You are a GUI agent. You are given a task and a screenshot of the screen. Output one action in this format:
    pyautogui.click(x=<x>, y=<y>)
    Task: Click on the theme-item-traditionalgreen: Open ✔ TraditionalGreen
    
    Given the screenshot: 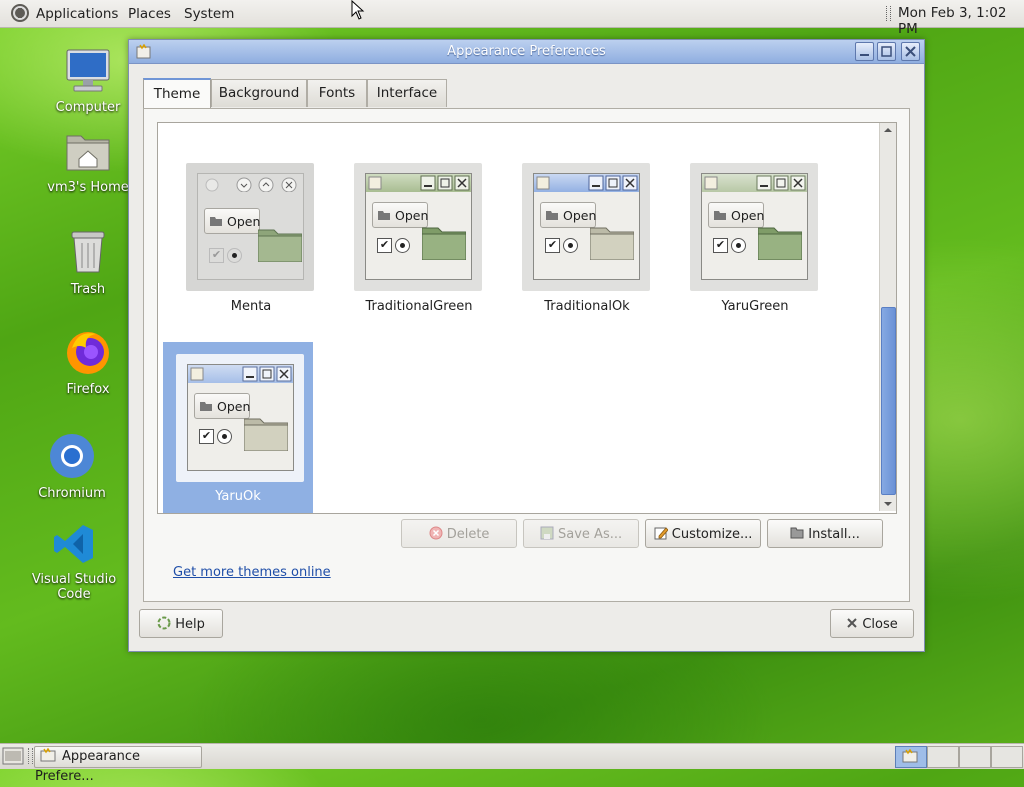 What is the action you would take?
    pyautogui.click(x=419, y=248)
    